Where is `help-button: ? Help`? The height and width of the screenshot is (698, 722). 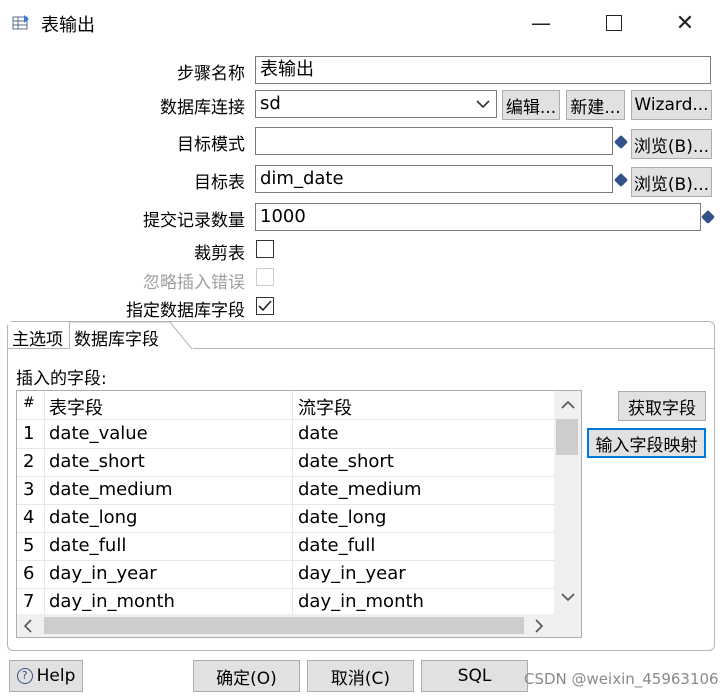
help-button: ? Help is located at coordinates (46, 676).